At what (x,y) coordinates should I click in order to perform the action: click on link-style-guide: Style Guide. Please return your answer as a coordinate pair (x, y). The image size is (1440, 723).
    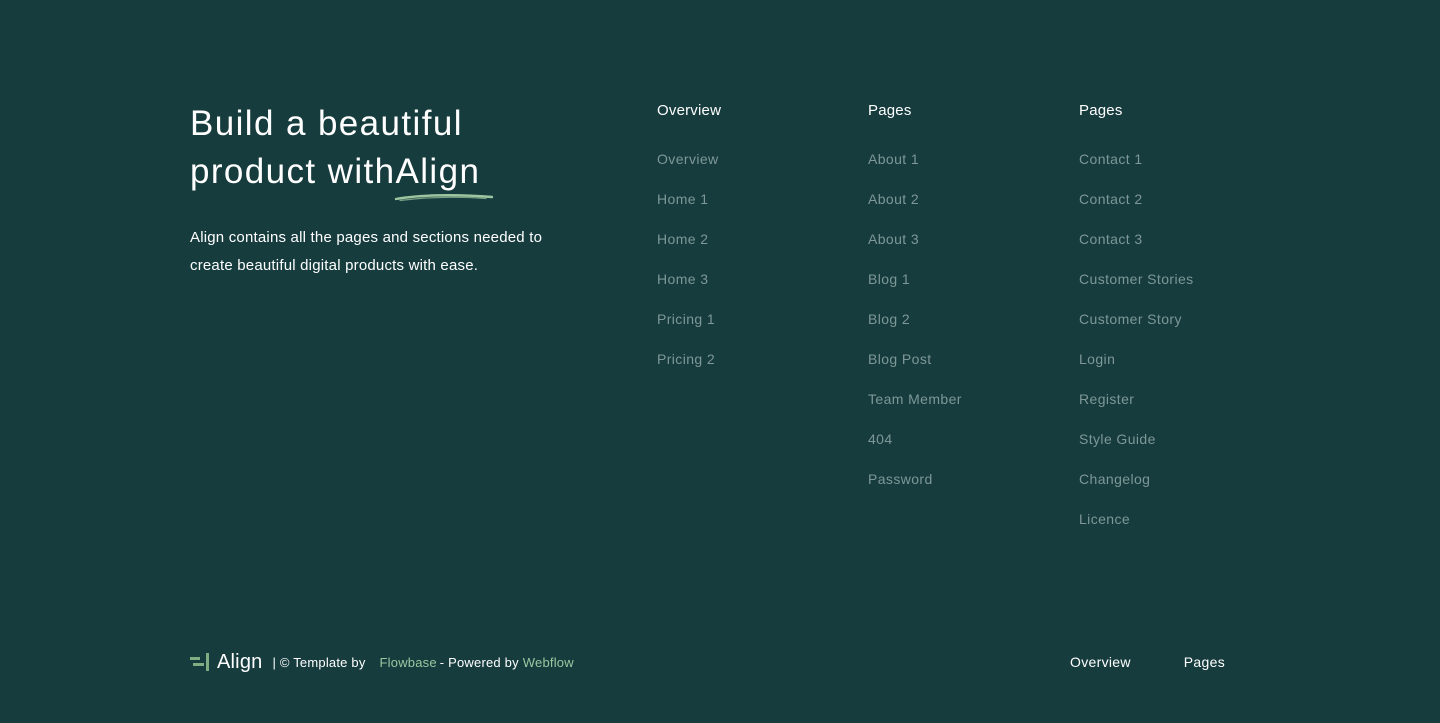
    Looking at the image, I should click on (1136, 447).